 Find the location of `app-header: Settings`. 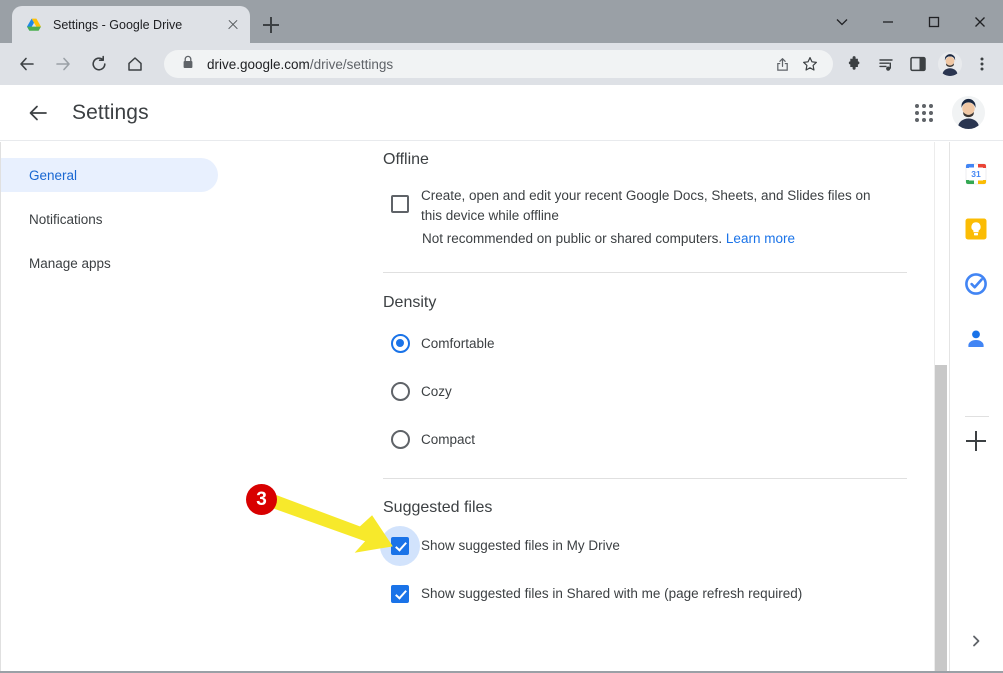

app-header: Settings is located at coordinates (501, 113).